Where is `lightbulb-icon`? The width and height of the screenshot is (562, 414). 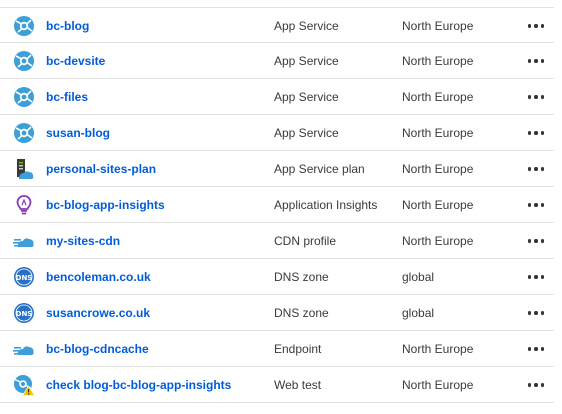
lightbulb-icon is located at coordinates (24, 205).